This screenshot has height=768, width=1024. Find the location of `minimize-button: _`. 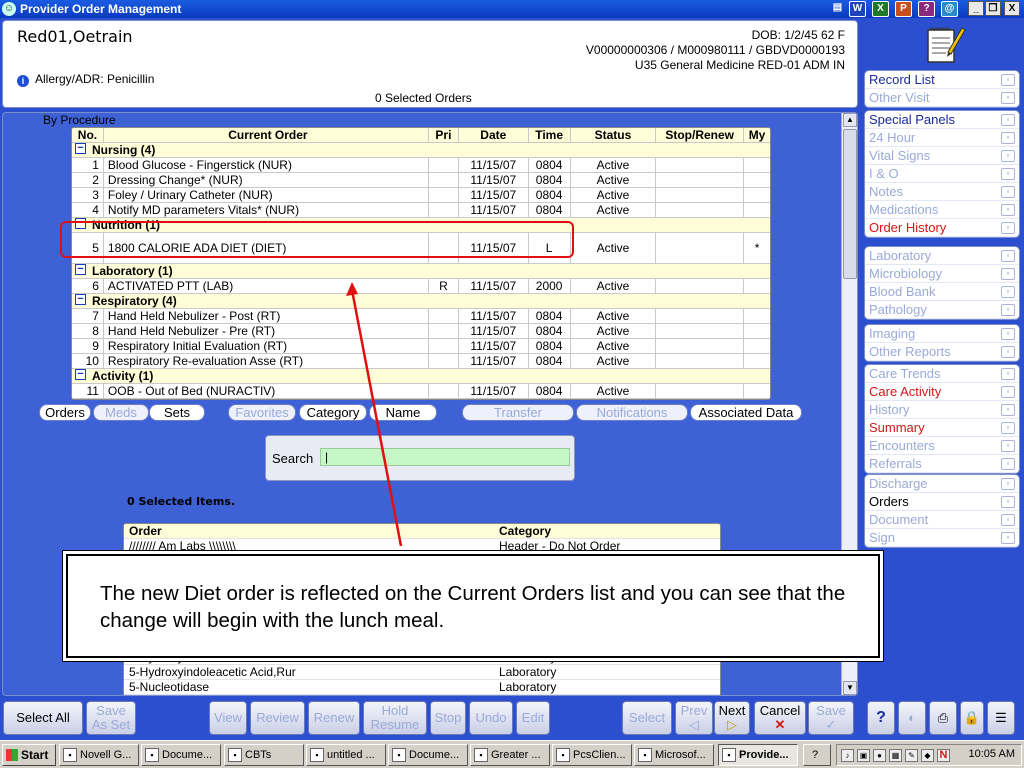

minimize-button: _ is located at coordinates (976, 8).